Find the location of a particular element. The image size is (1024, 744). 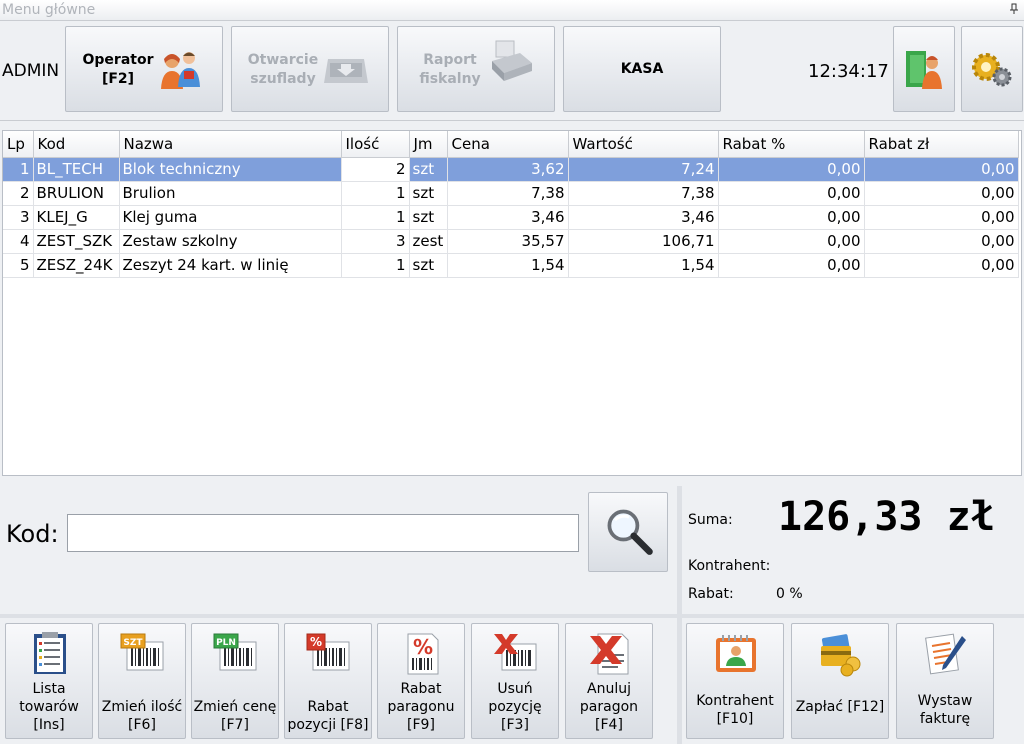

col-header-kod: Kod is located at coordinates (76, 144).